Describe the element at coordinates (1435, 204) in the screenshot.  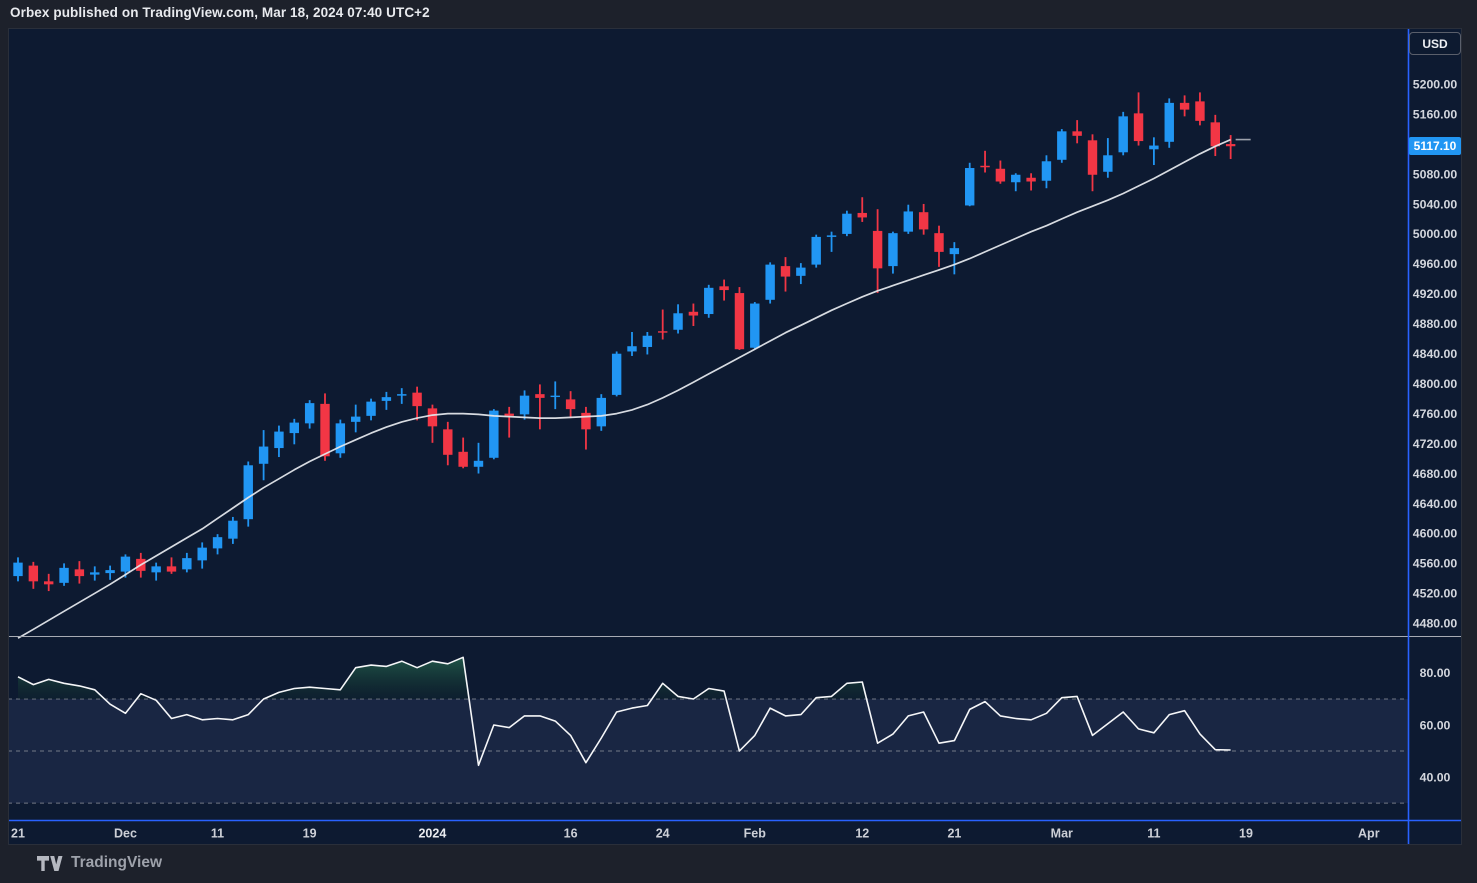
I see `price-tick-label: 5040.00` at that location.